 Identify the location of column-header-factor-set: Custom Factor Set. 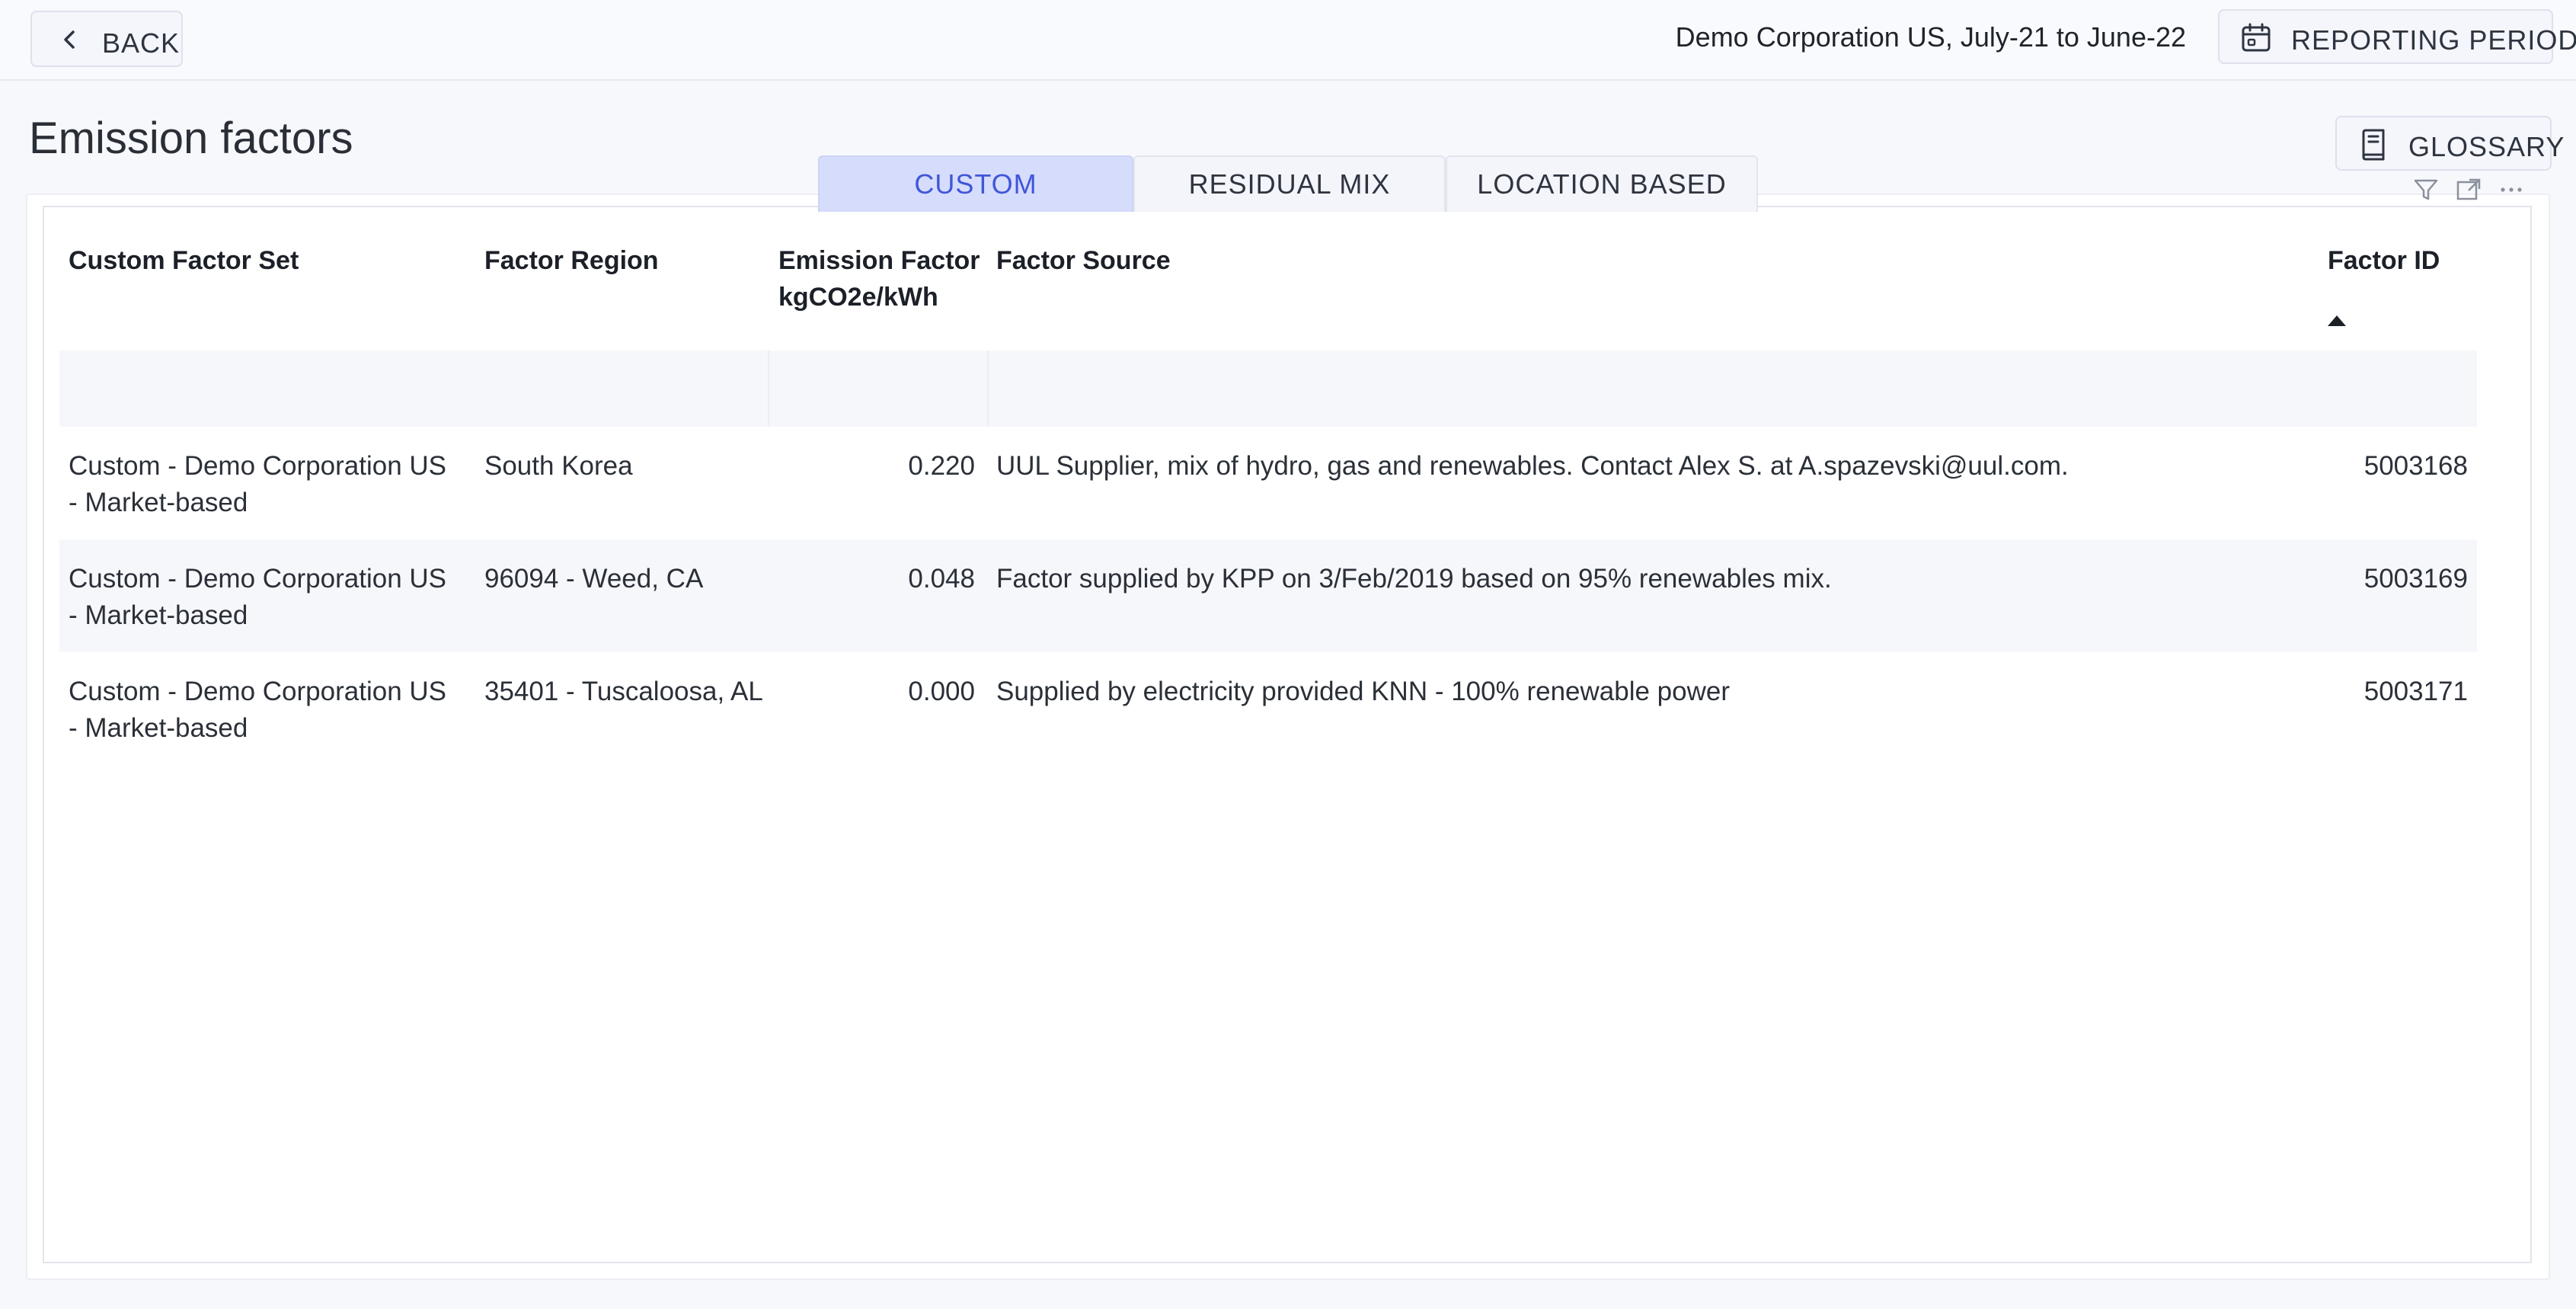
(184, 260).